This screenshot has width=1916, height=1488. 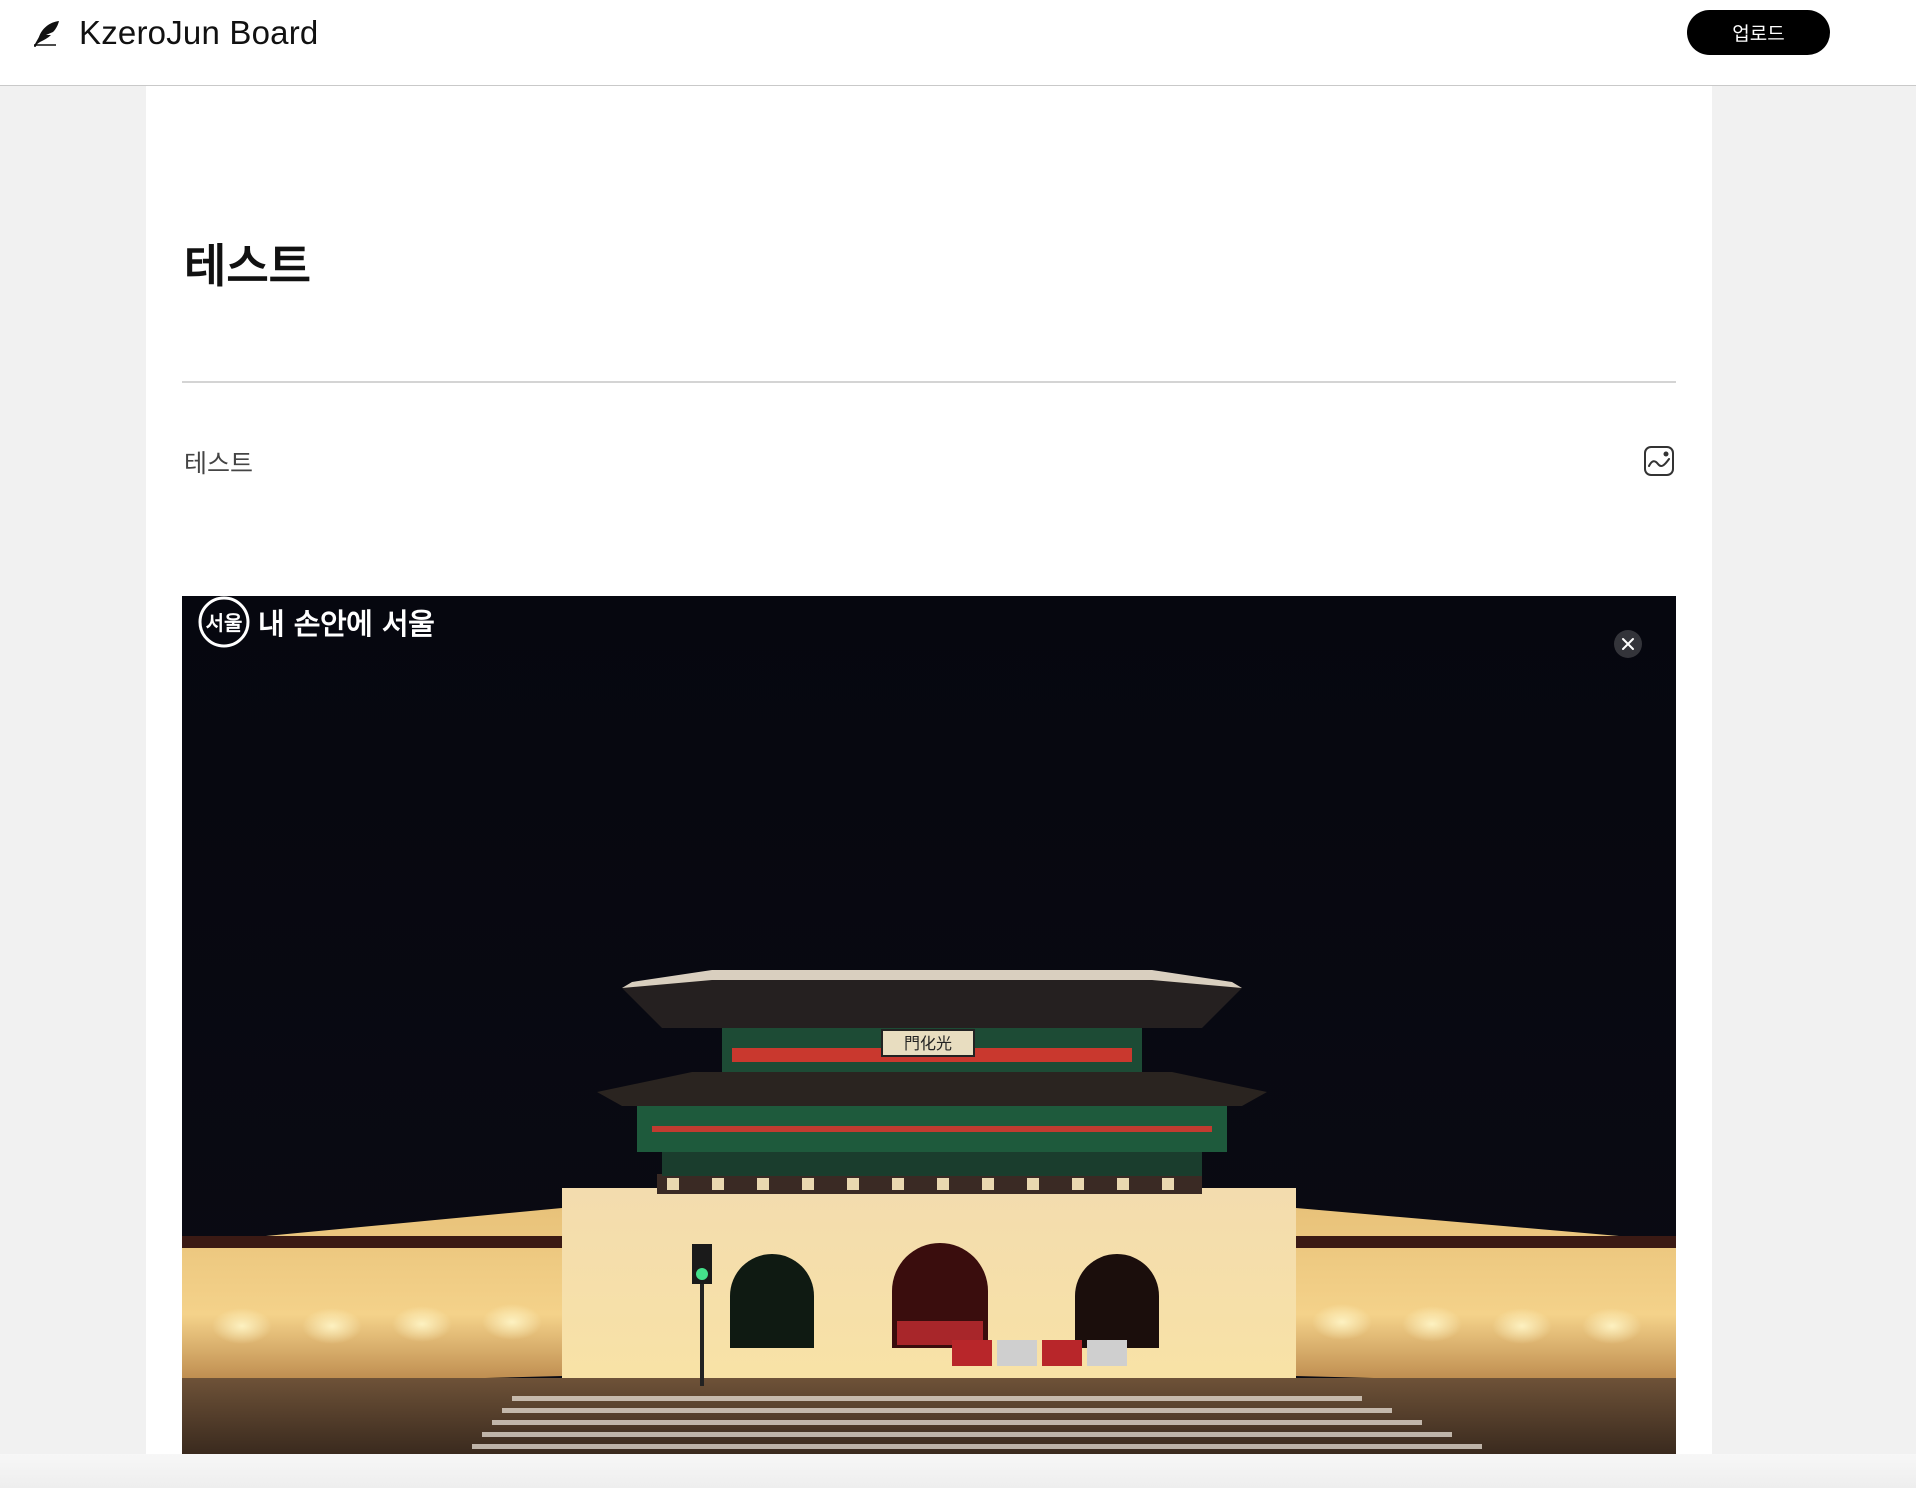 I want to click on top-header: KzeroJun Board 업로드, so click(x=958, y=43).